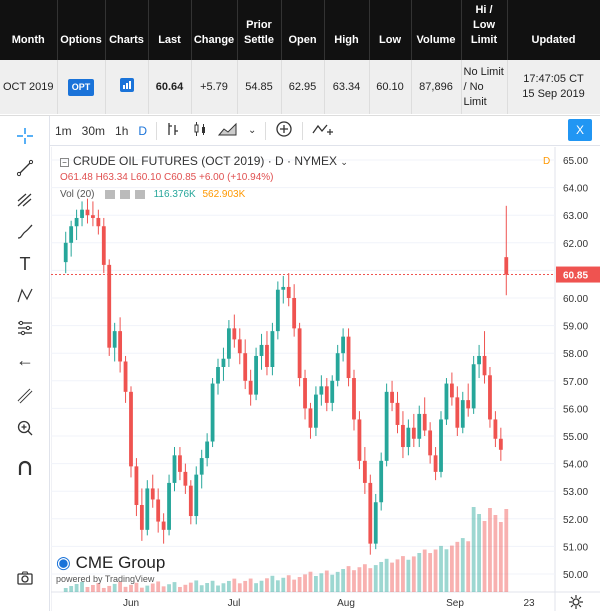 Image resolution: width=600 pixels, height=611 pixels. I want to click on area-chart-icon, so click(228, 130).